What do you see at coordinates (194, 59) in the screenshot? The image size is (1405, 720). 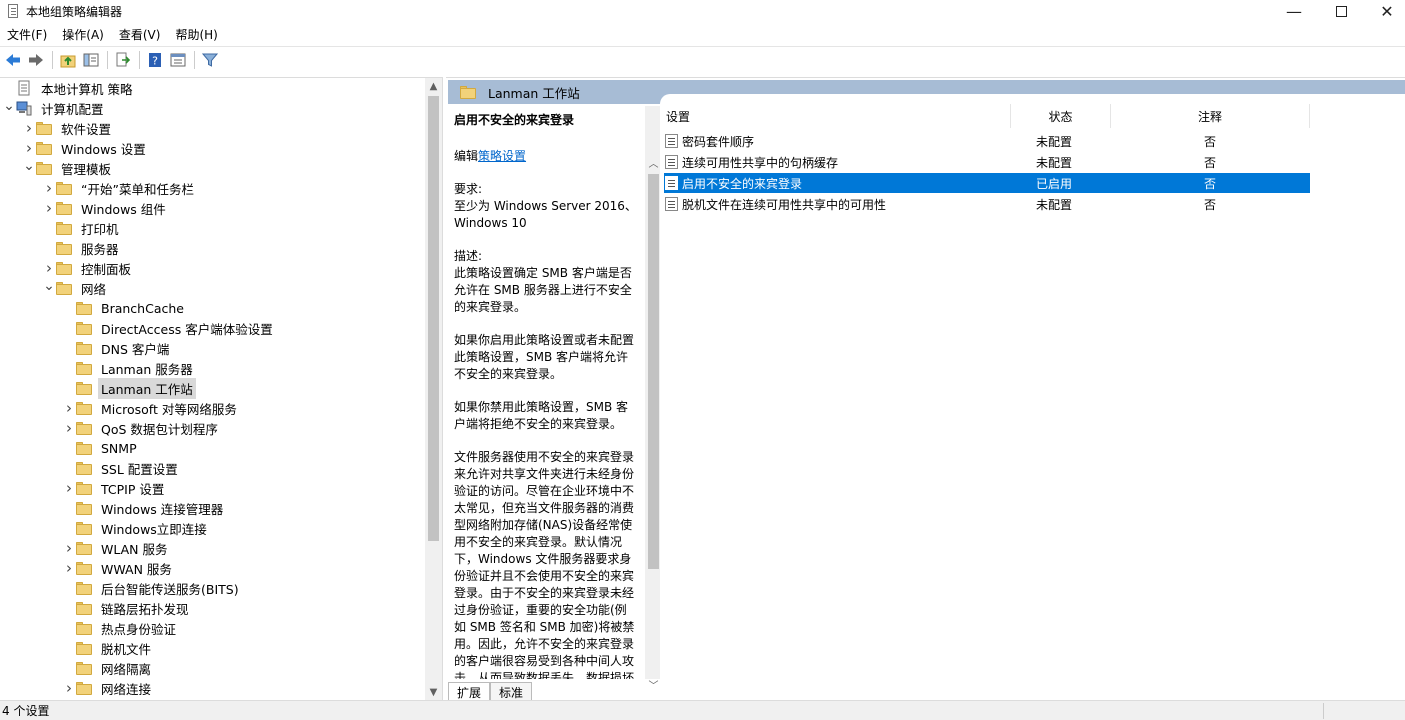 I see `toolbar-separator` at bounding box center [194, 59].